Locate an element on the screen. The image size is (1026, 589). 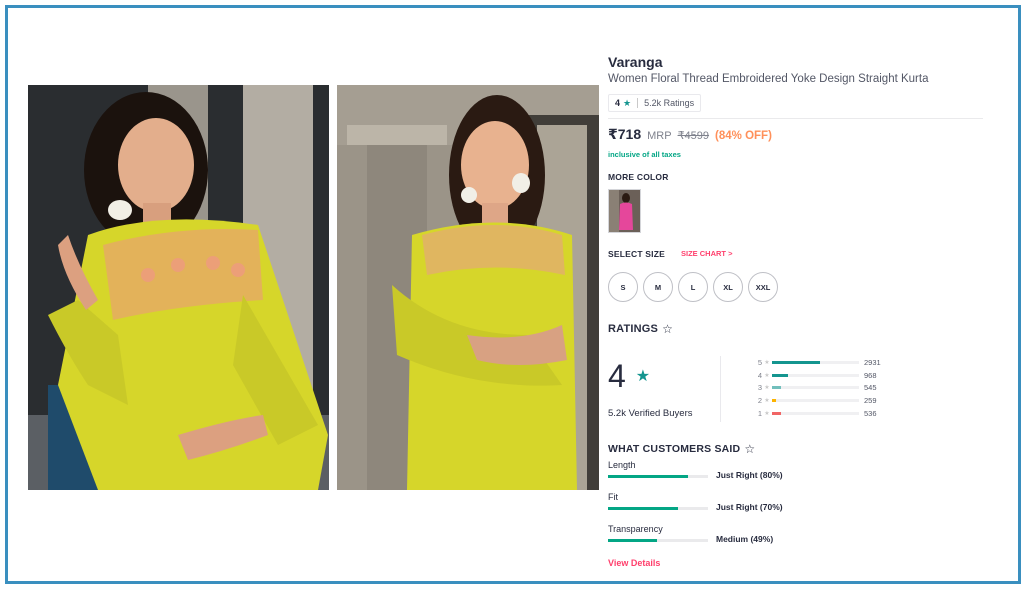
rating-distribution: 5 ★ 2931 4 ★ 968 3 ★ 545 2 ★ 259 1 ★ 536 is located at coordinates (824, 388).